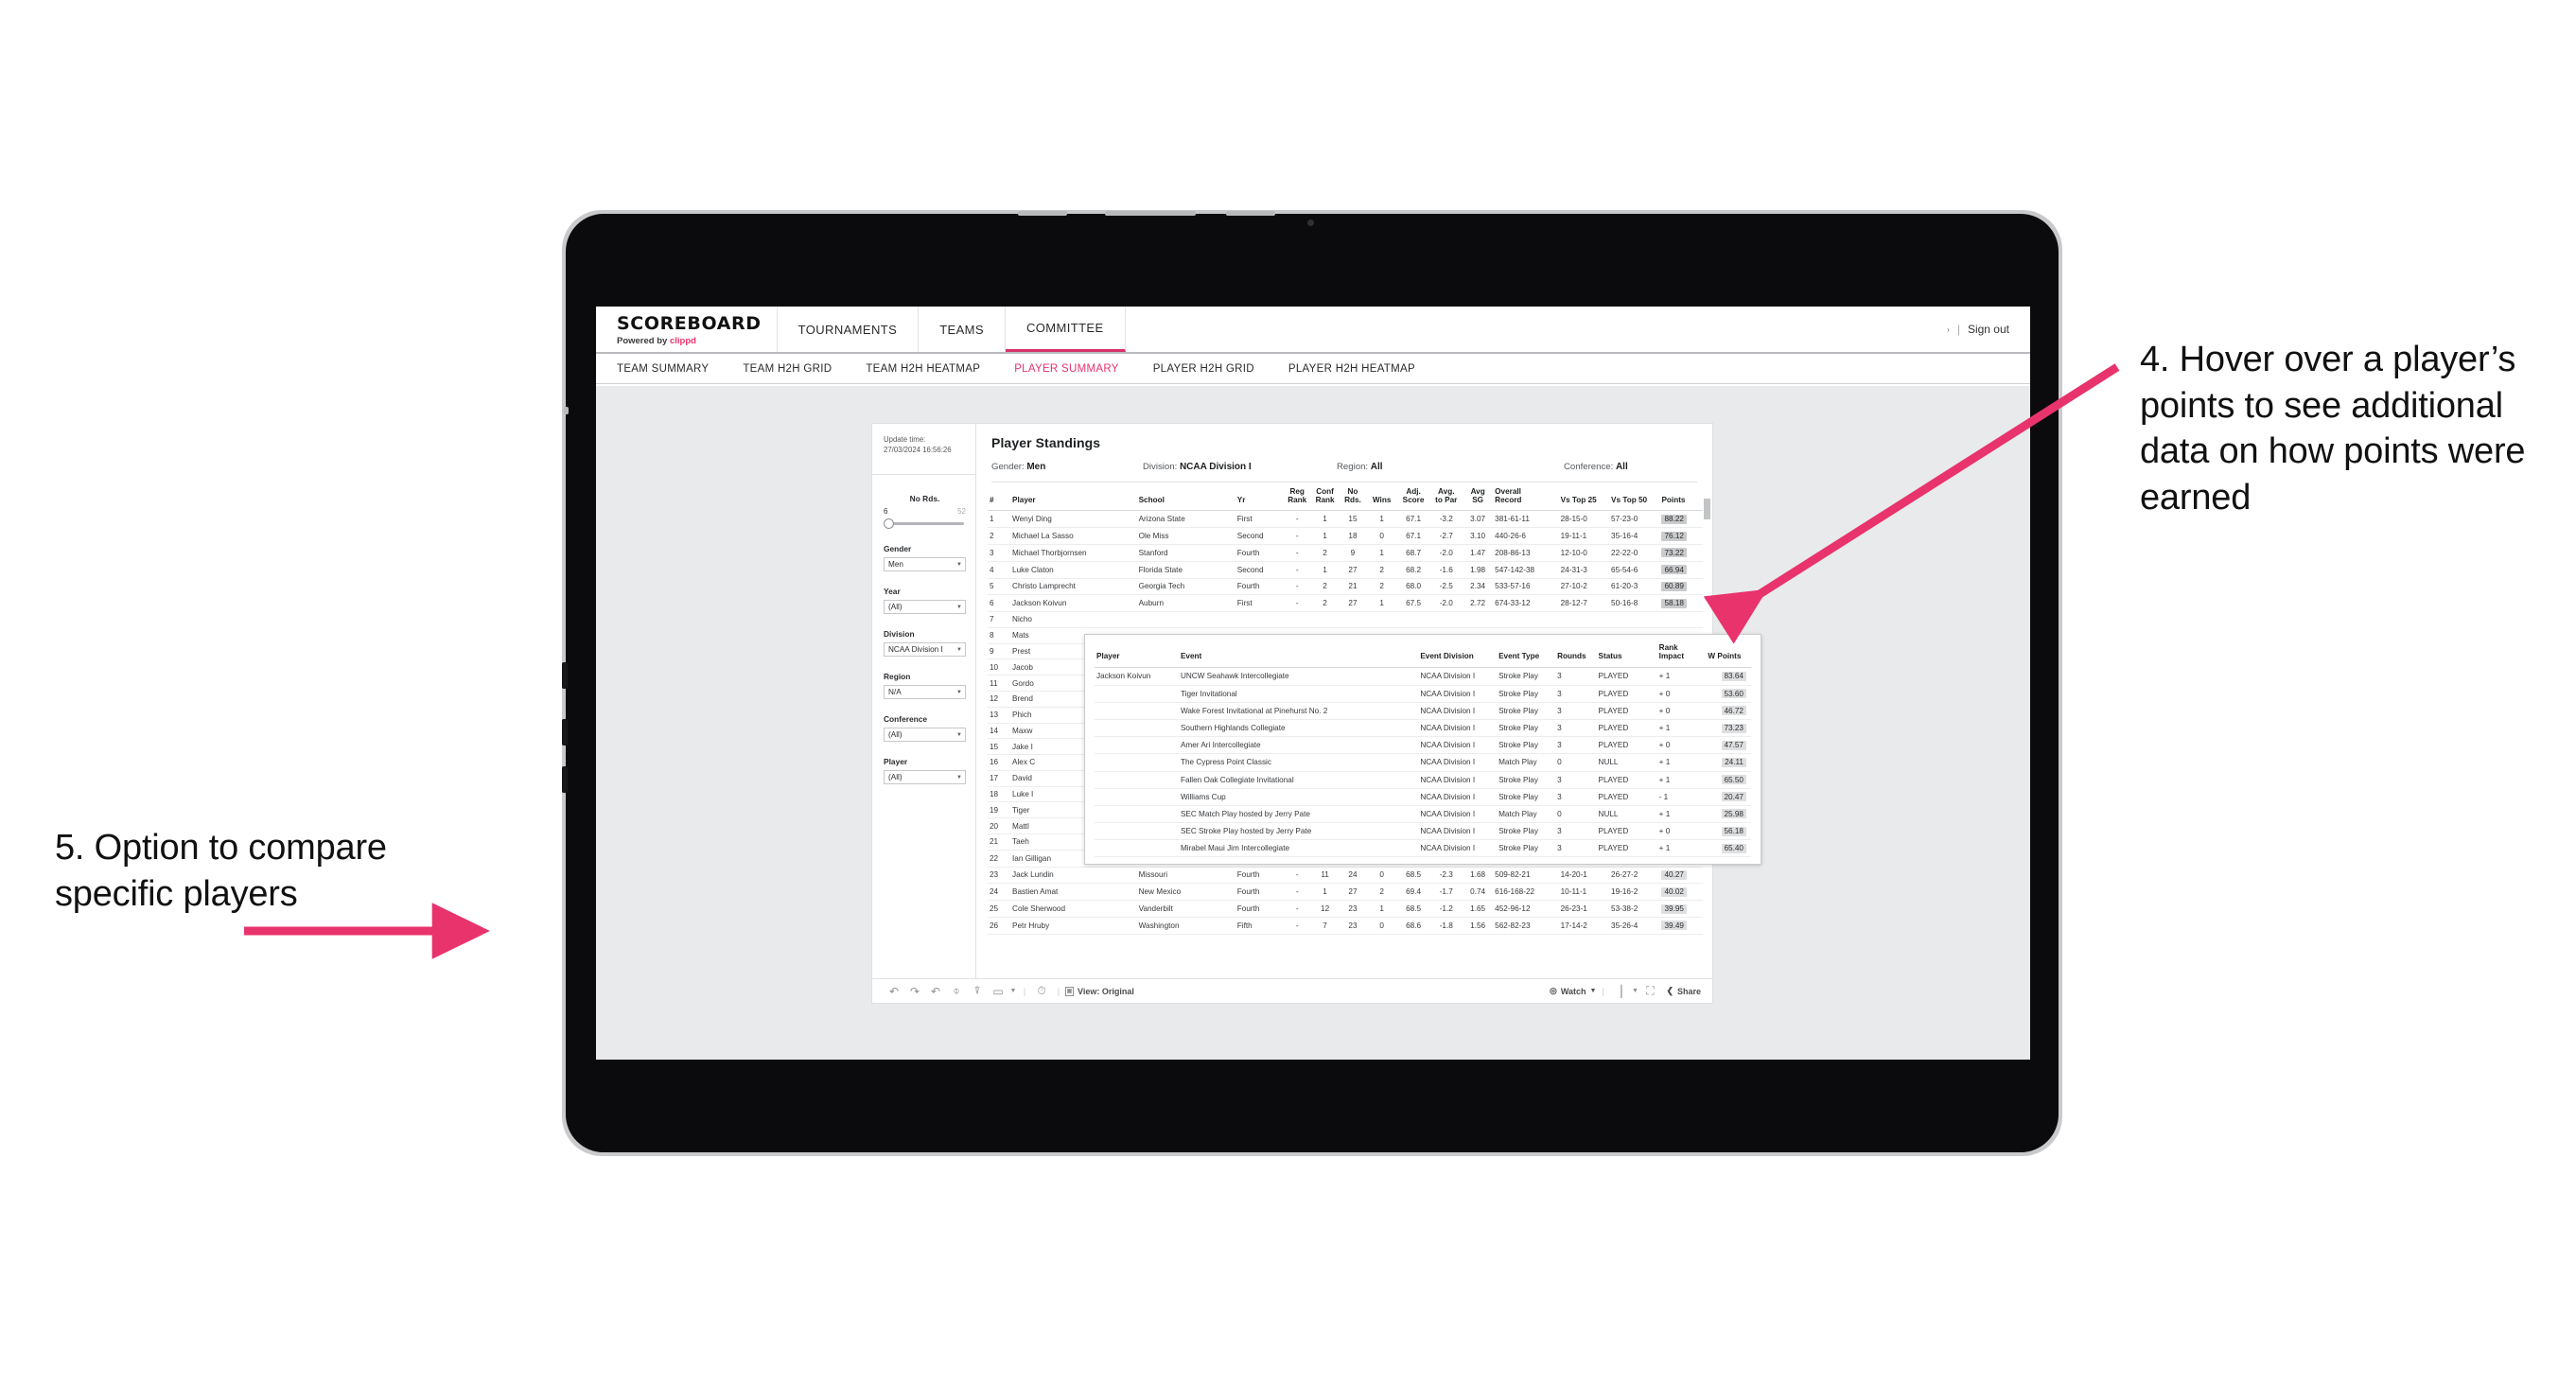 This screenshot has width=2576, height=1386. Describe the element at coordinates (1627, 848) in the screenshot. I see `tt-cell-status: PLAYED` at that location.